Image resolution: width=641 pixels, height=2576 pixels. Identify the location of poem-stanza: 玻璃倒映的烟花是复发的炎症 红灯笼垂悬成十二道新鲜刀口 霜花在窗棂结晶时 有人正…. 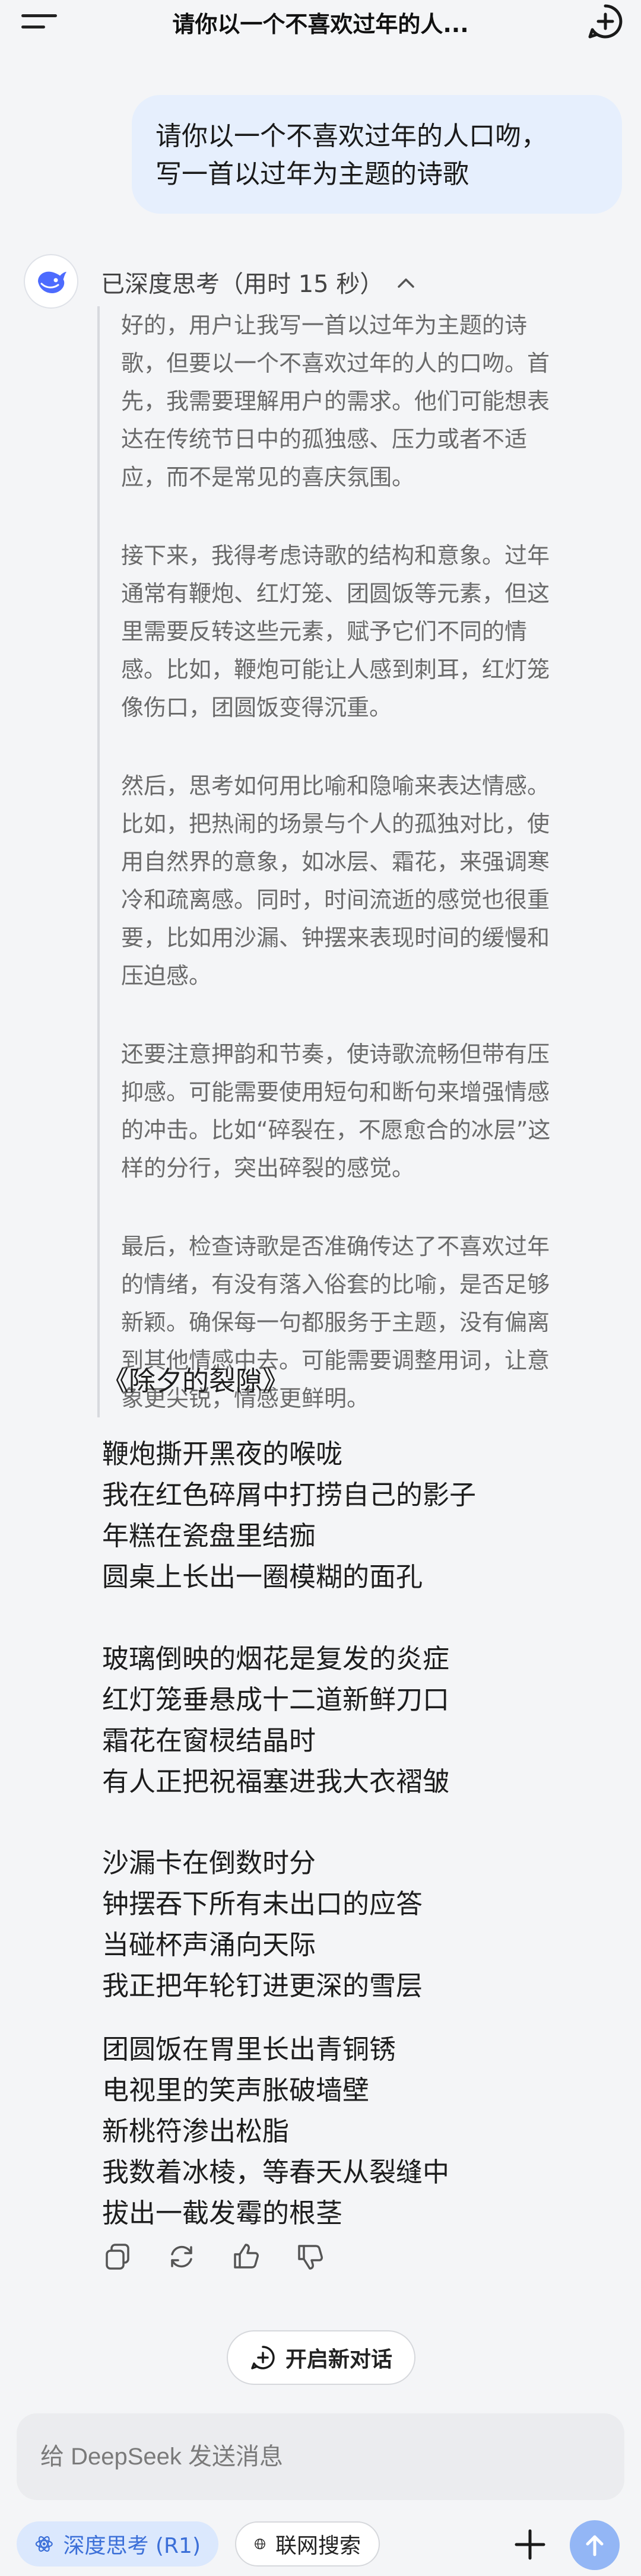
(275, 1720).